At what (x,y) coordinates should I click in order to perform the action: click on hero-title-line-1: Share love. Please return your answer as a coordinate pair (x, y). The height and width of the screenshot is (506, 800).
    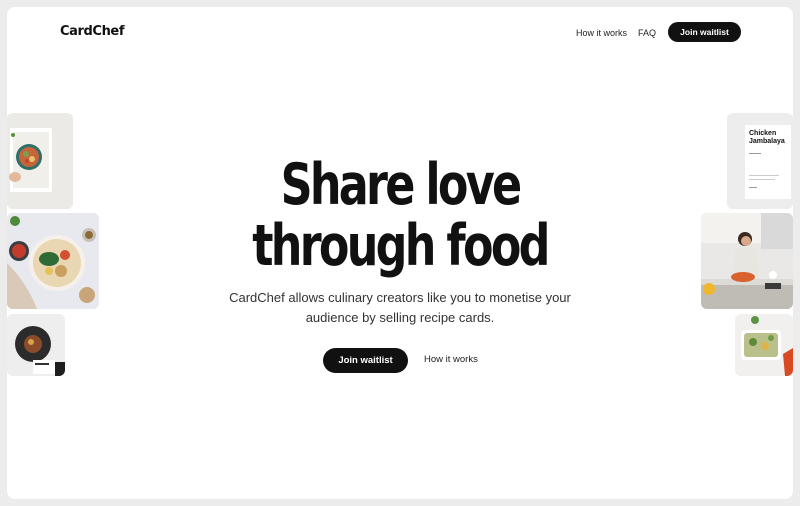
    Looking at the image, I should click on (401, 185).